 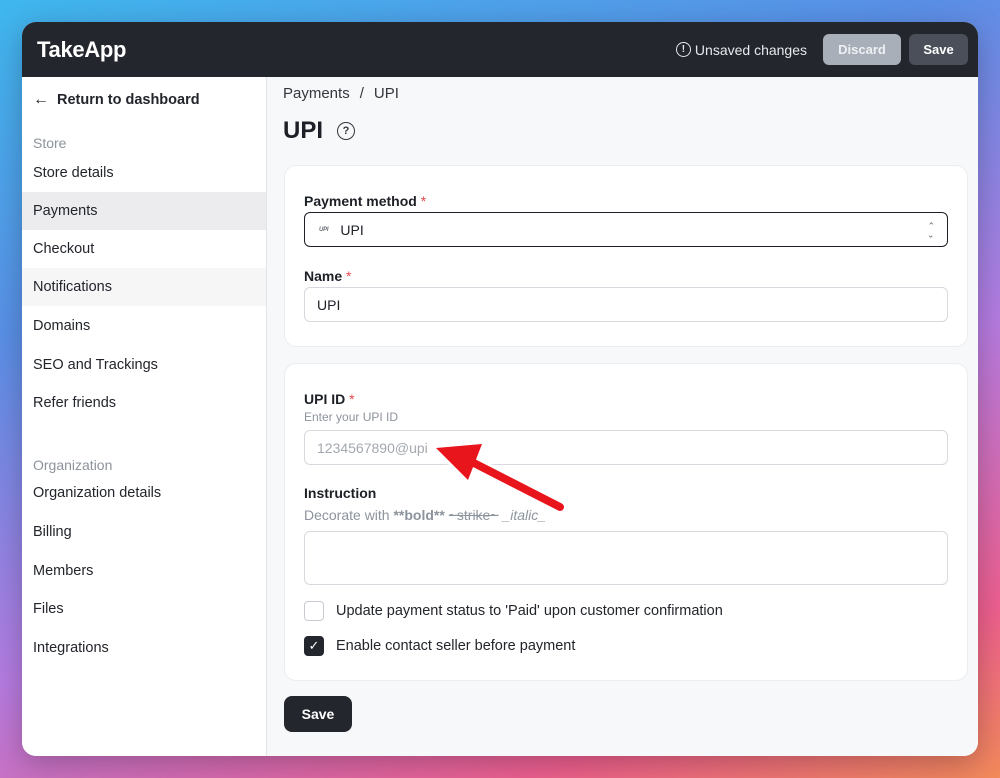 What do you see at coordinates (50, 143) in the screenshot?
I see `section-label-store: Store` at bounding box center [50, 143].